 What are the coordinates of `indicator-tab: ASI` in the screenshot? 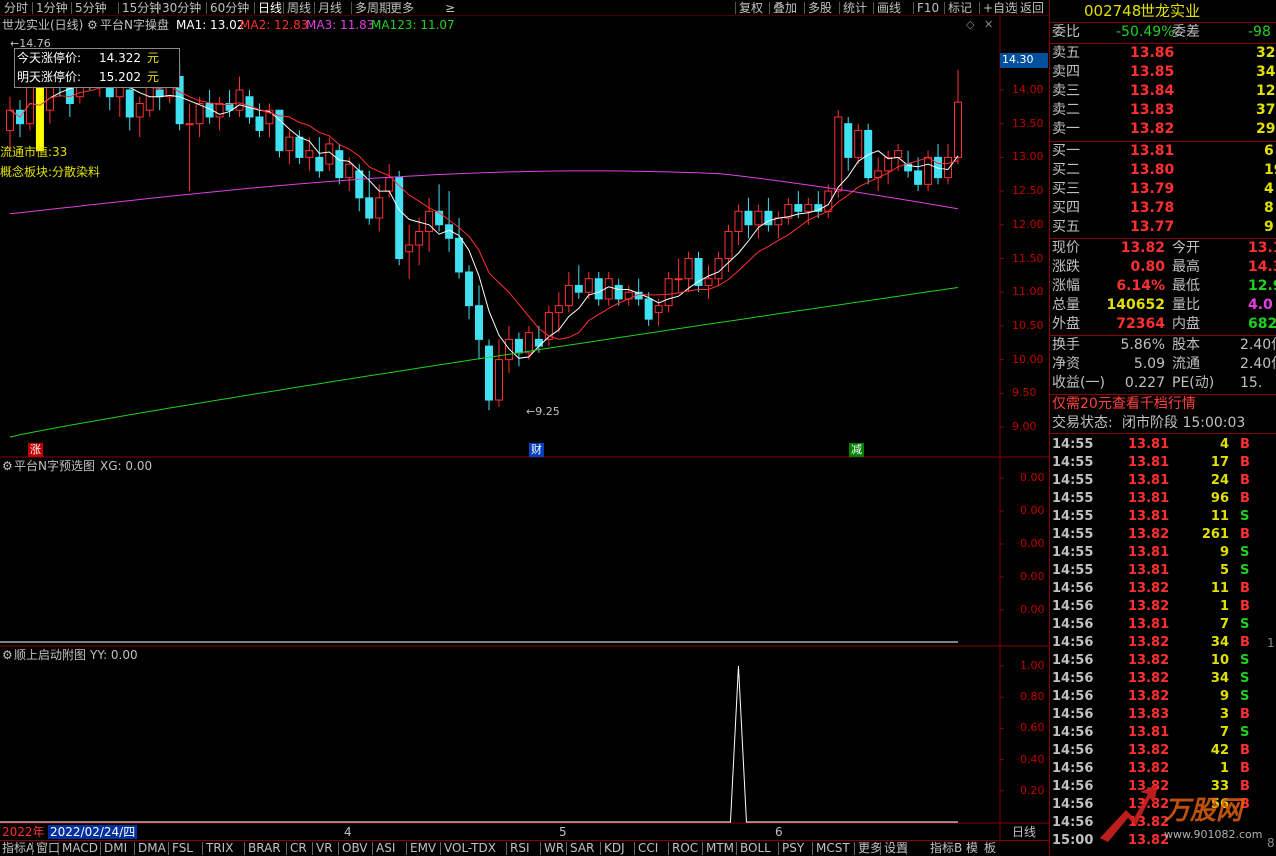 It's located at (385, 848).